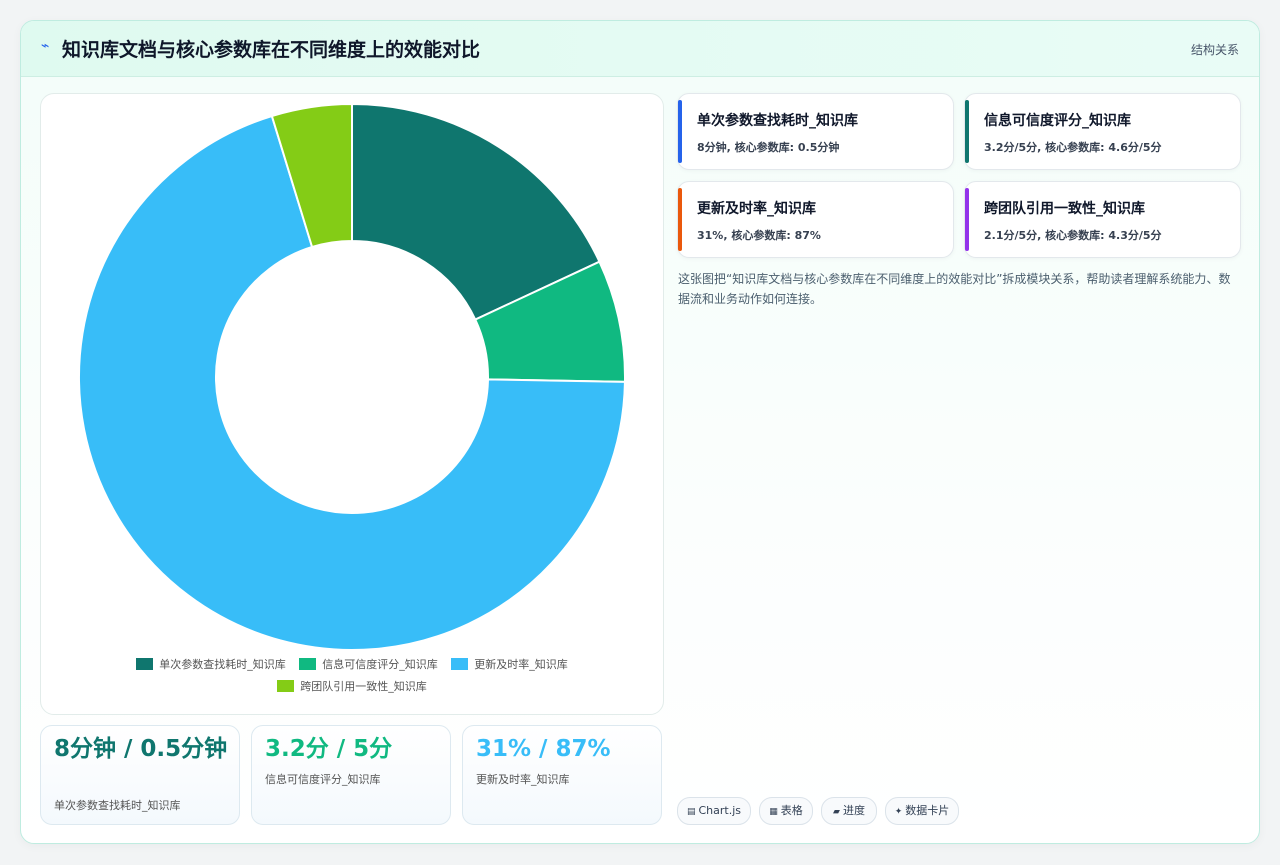 Image resolution: width=1280 pixels, height=865 pixels. Describe the element at coordinates (756, 209) in the screenshot. I see `metric-title: 更新及时率_知识库` at that location.